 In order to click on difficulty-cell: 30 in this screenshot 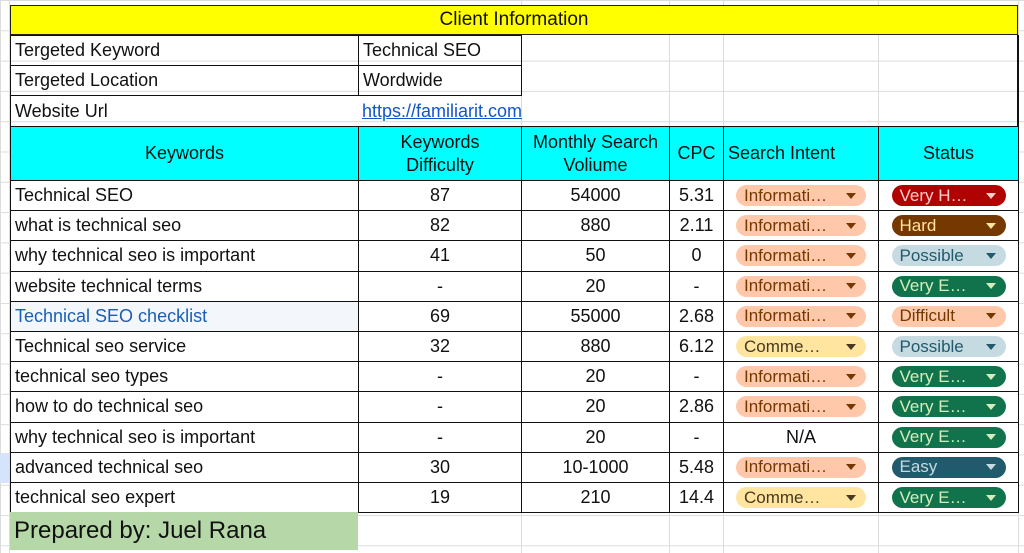, I will do `click(440, 467)`.